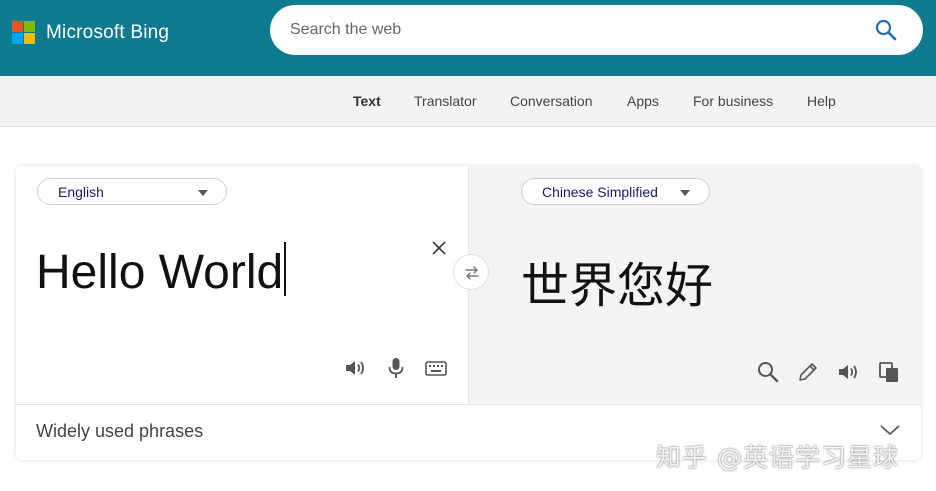 The height and width of the screenshot is (491, 936). What do you see at coordinates (396, 368) in the screenshot?
I see `microphone-icon` at bounding box center [396, 368].